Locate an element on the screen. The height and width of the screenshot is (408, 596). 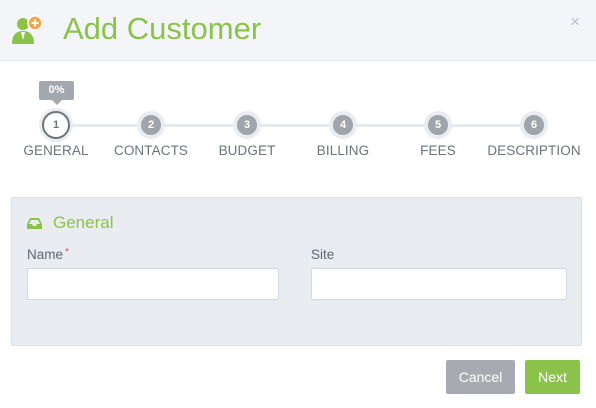
site-label: Site is located at coordinates (323, 254).